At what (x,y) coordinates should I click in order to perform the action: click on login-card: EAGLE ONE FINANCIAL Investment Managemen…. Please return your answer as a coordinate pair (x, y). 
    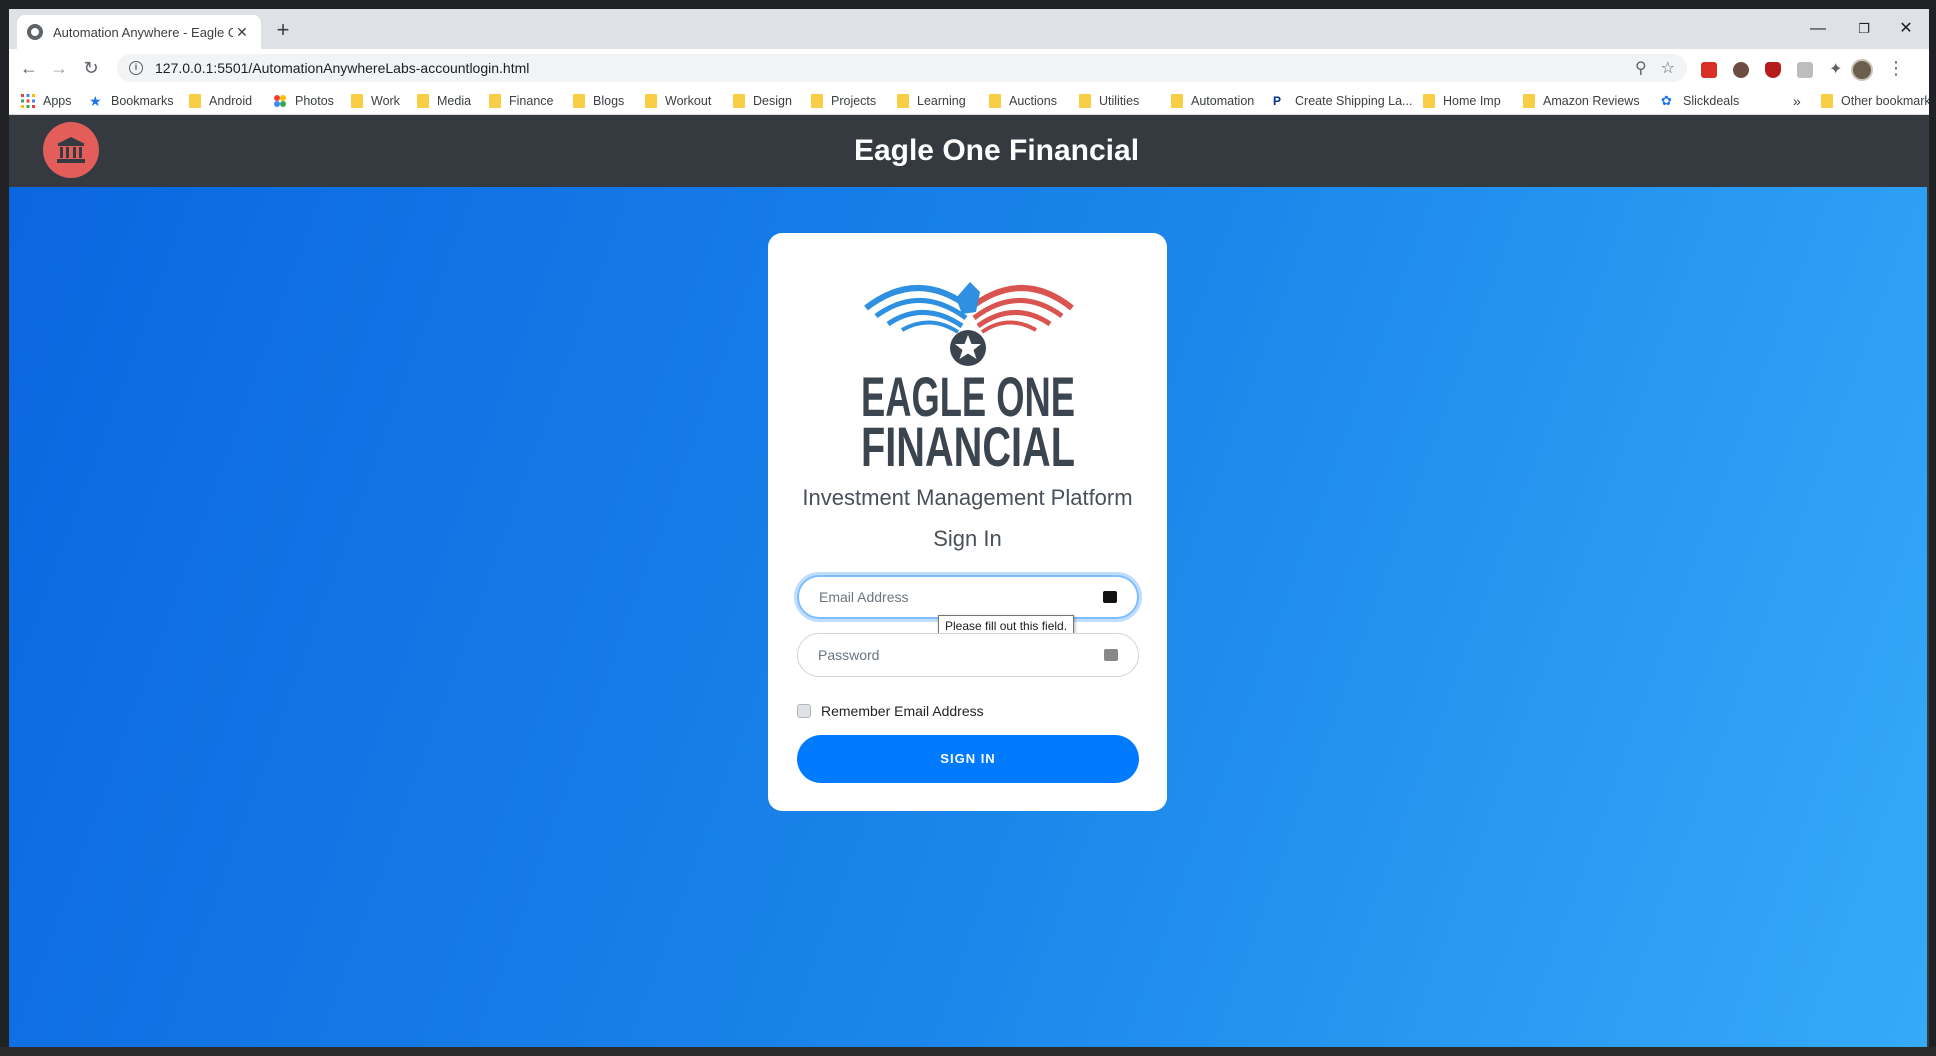
    Looking at the image, I should click on (967, 522).